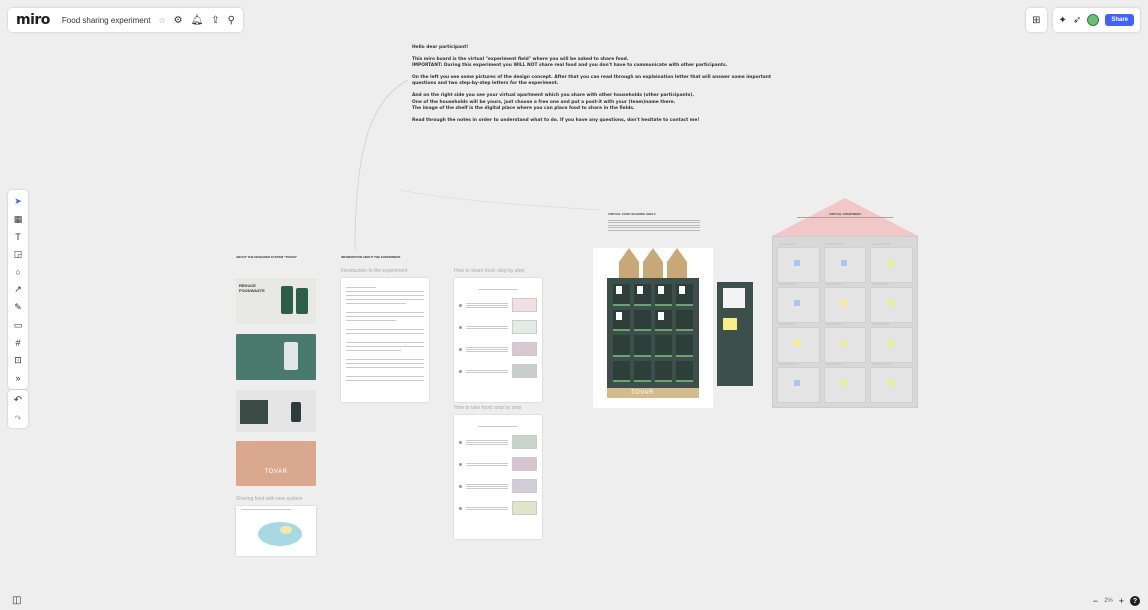 This screenshot has width=1148, height=610. Describe the element at coordinates (371, 257) in the screenshot. I see `experiment-info-label: INFORMATION ABOUT THE EXPERIMENT` at that location.